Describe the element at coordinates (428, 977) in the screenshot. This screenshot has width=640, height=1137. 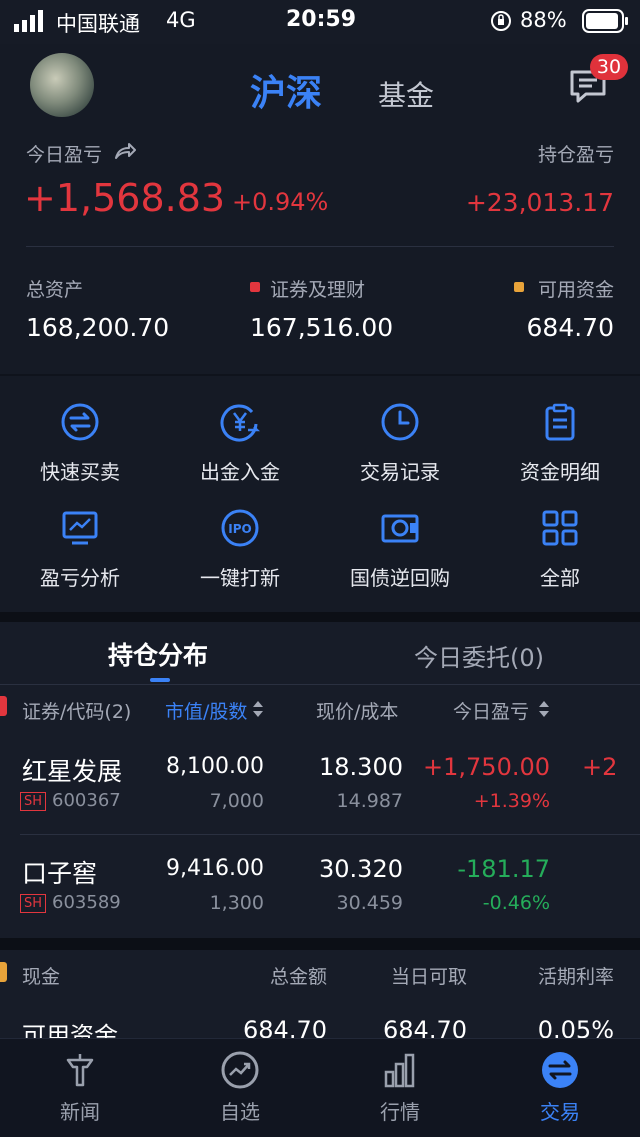
I see `column-header-withdrawable: 当日可取` at that location.